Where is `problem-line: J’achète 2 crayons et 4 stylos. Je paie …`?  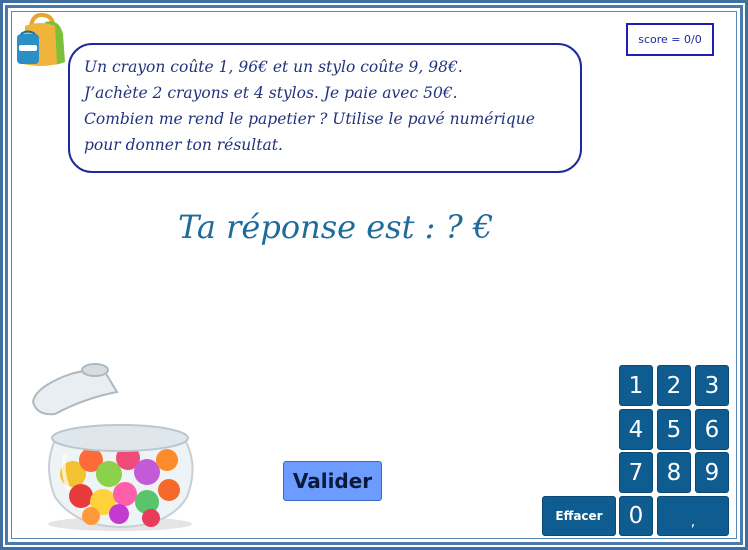
problem-line: J’achète 2 crayons et 4 stylos. Je paie … is located at coordinates (271, 93).